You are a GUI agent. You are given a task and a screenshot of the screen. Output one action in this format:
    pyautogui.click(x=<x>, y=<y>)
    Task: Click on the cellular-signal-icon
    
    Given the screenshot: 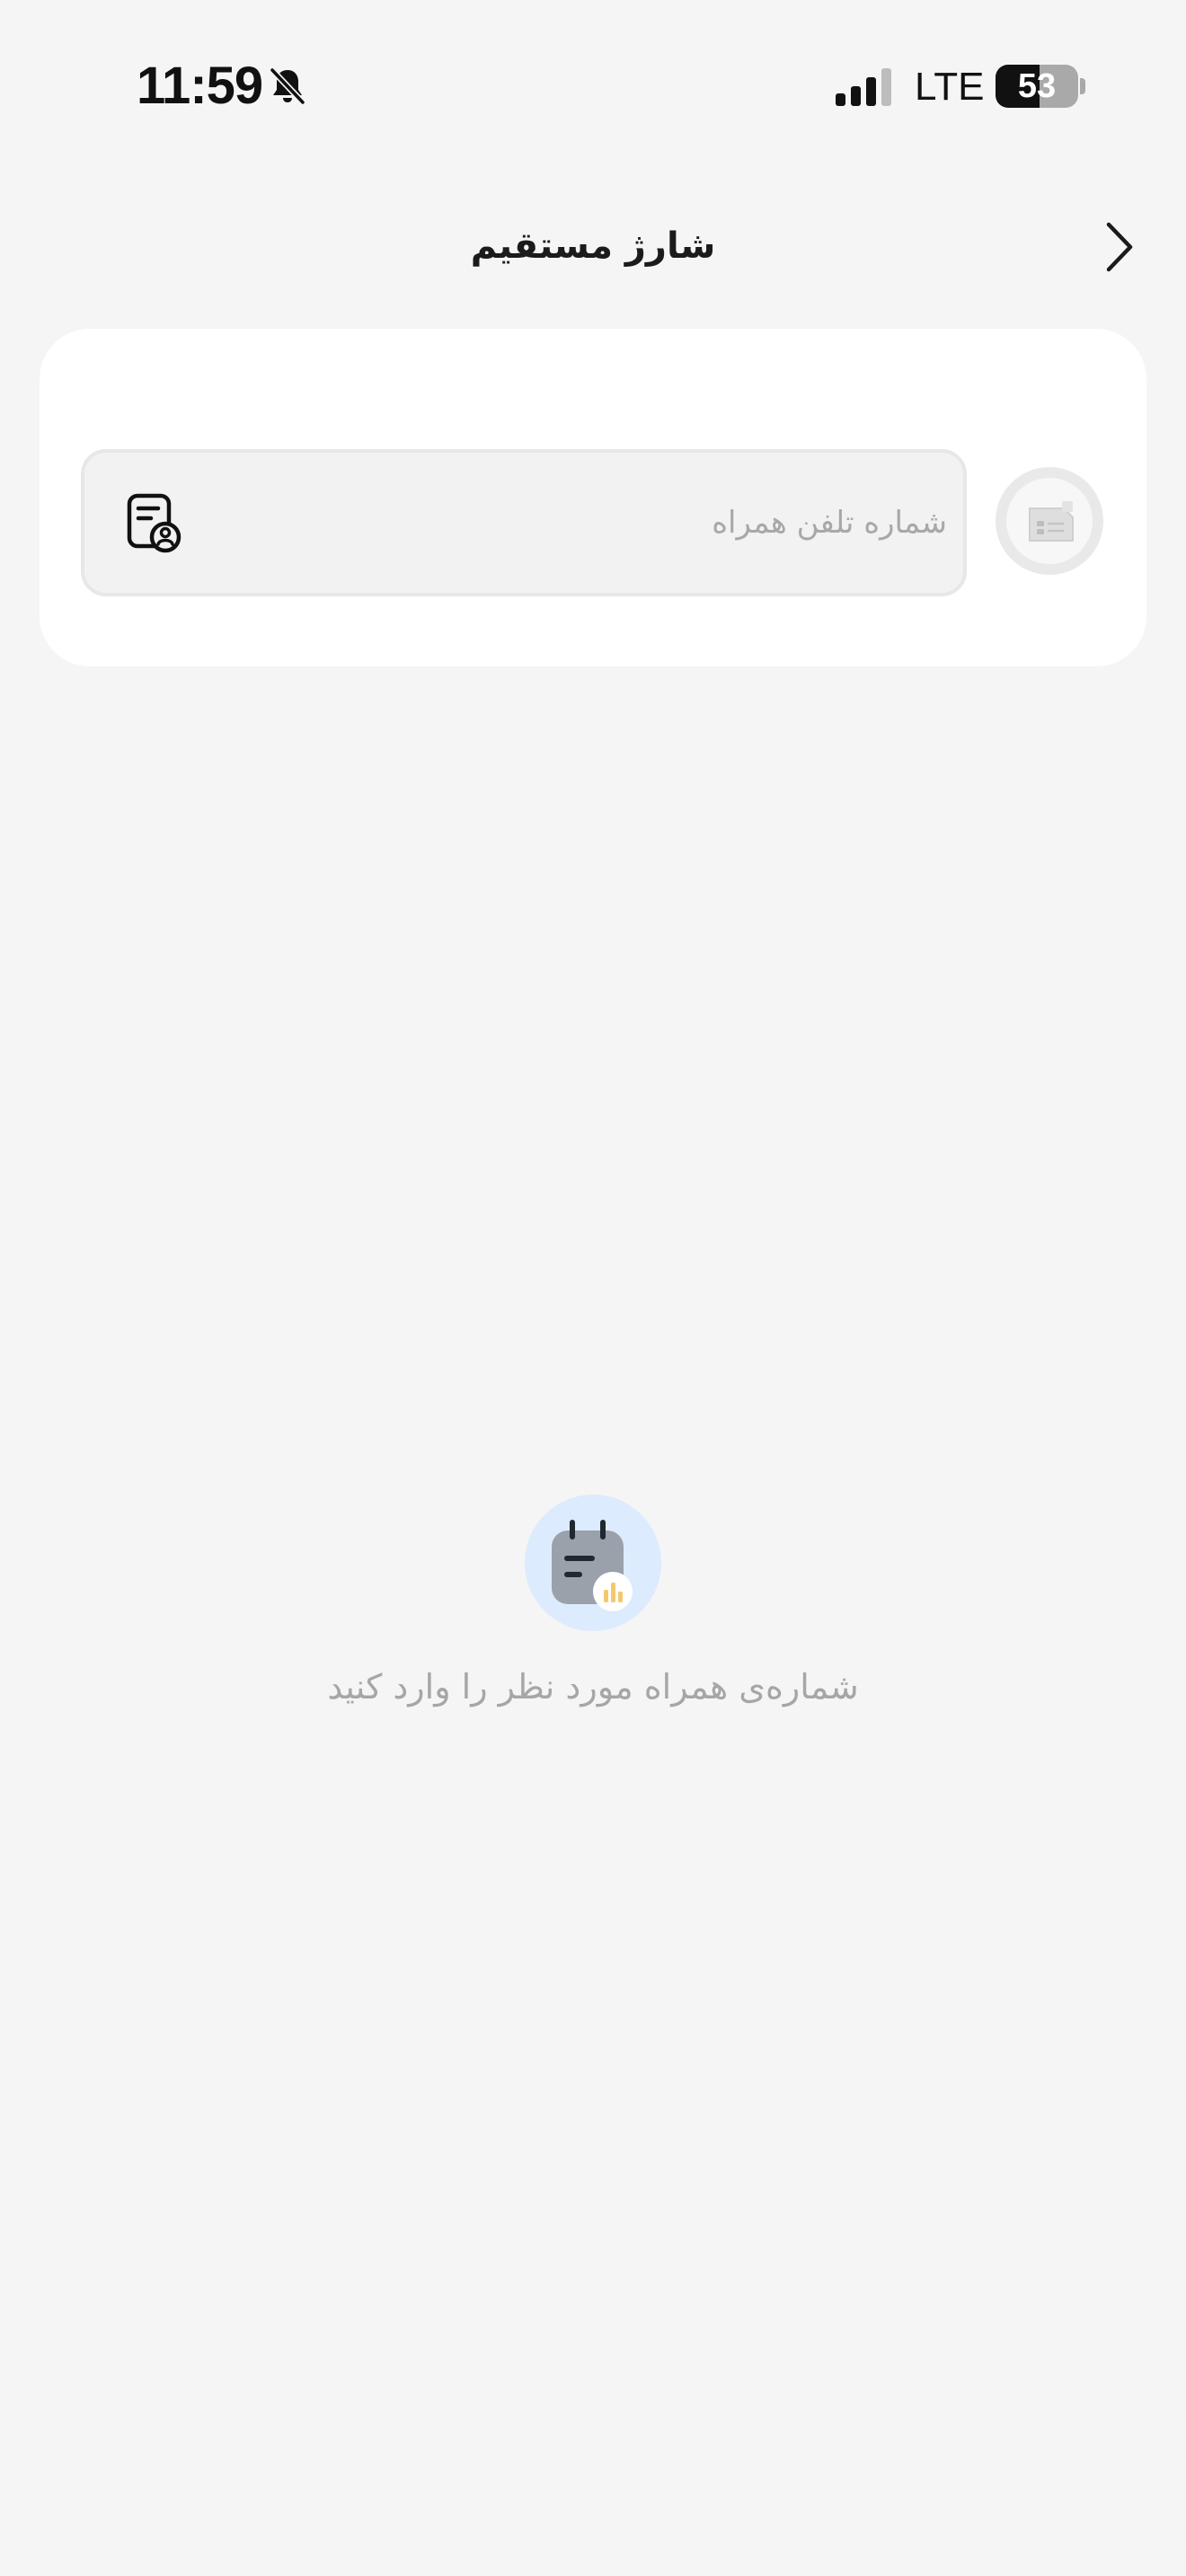 What is the action you would take?
    pyautogui.click(x=863, y=87)
    